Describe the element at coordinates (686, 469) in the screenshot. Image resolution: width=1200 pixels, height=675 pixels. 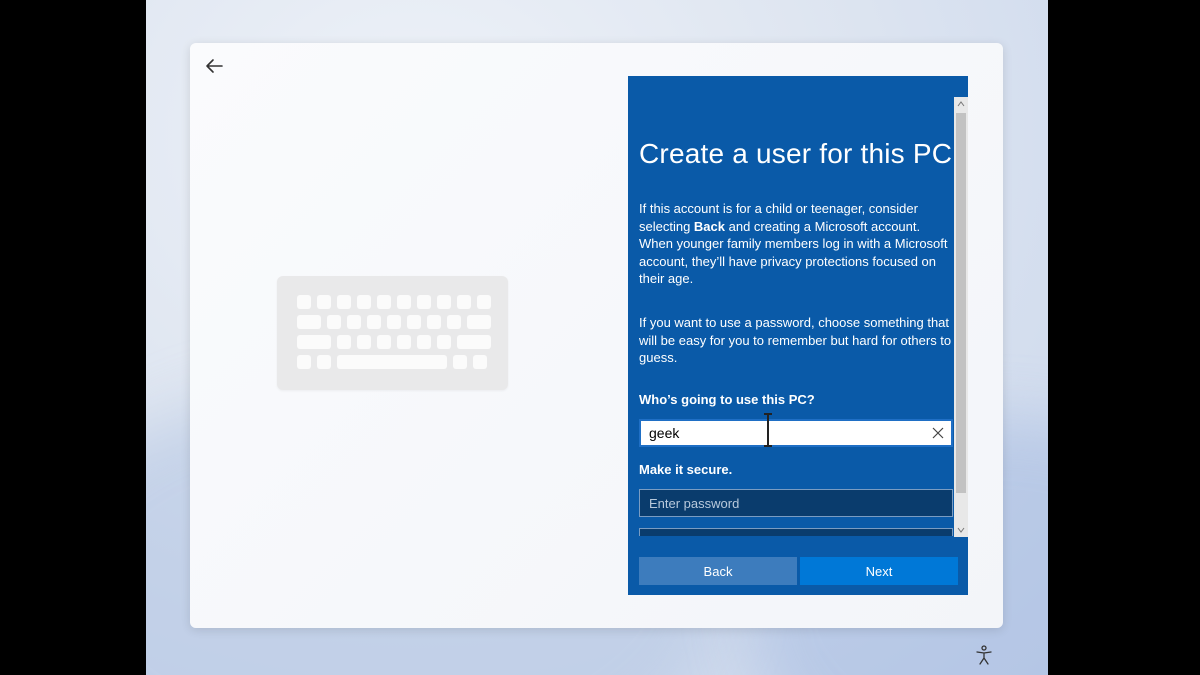
I see `password-label: Make it secure.` at that location.